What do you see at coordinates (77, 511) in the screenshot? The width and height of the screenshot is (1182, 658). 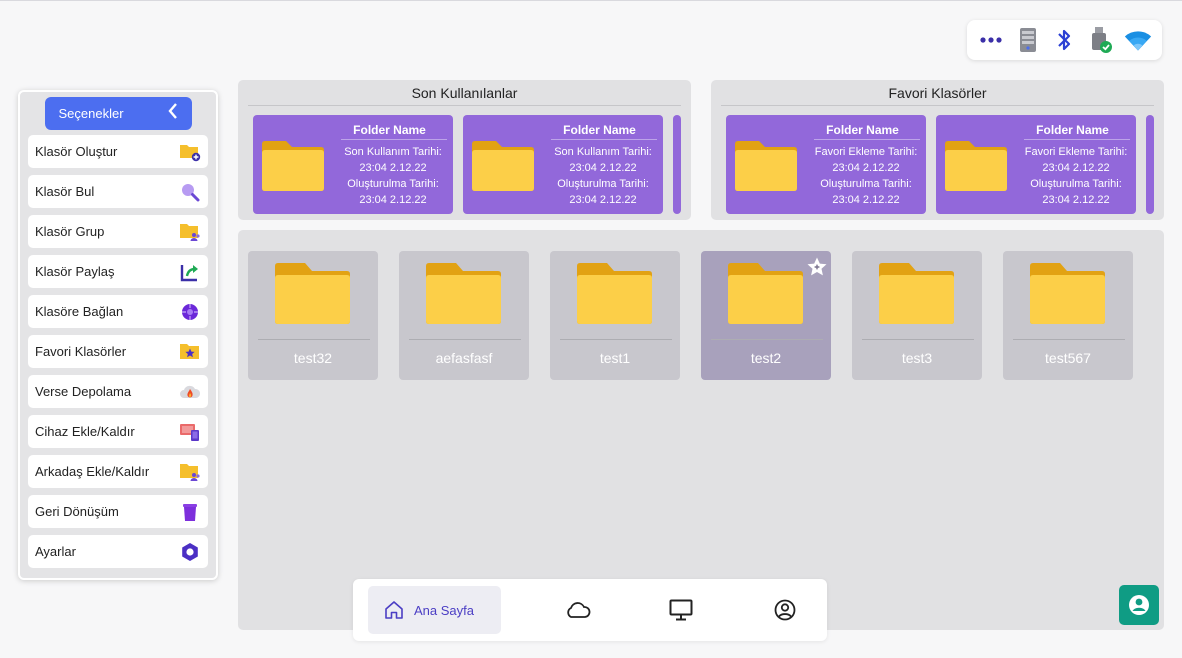 I see `sidebar-item-label: Geri Dönüşüm` at bounding box center [77, 511].